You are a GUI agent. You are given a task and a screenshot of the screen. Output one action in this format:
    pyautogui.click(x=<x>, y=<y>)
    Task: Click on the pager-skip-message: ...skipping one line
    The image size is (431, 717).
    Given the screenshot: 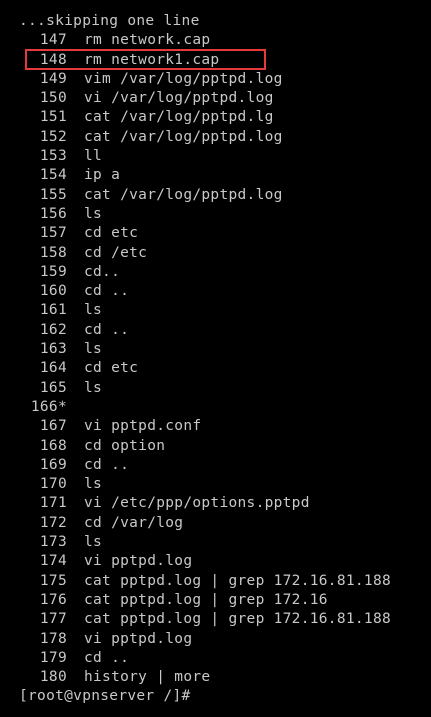 What is the action you would take?
    pyautogui.click(x=109, y=21)
    